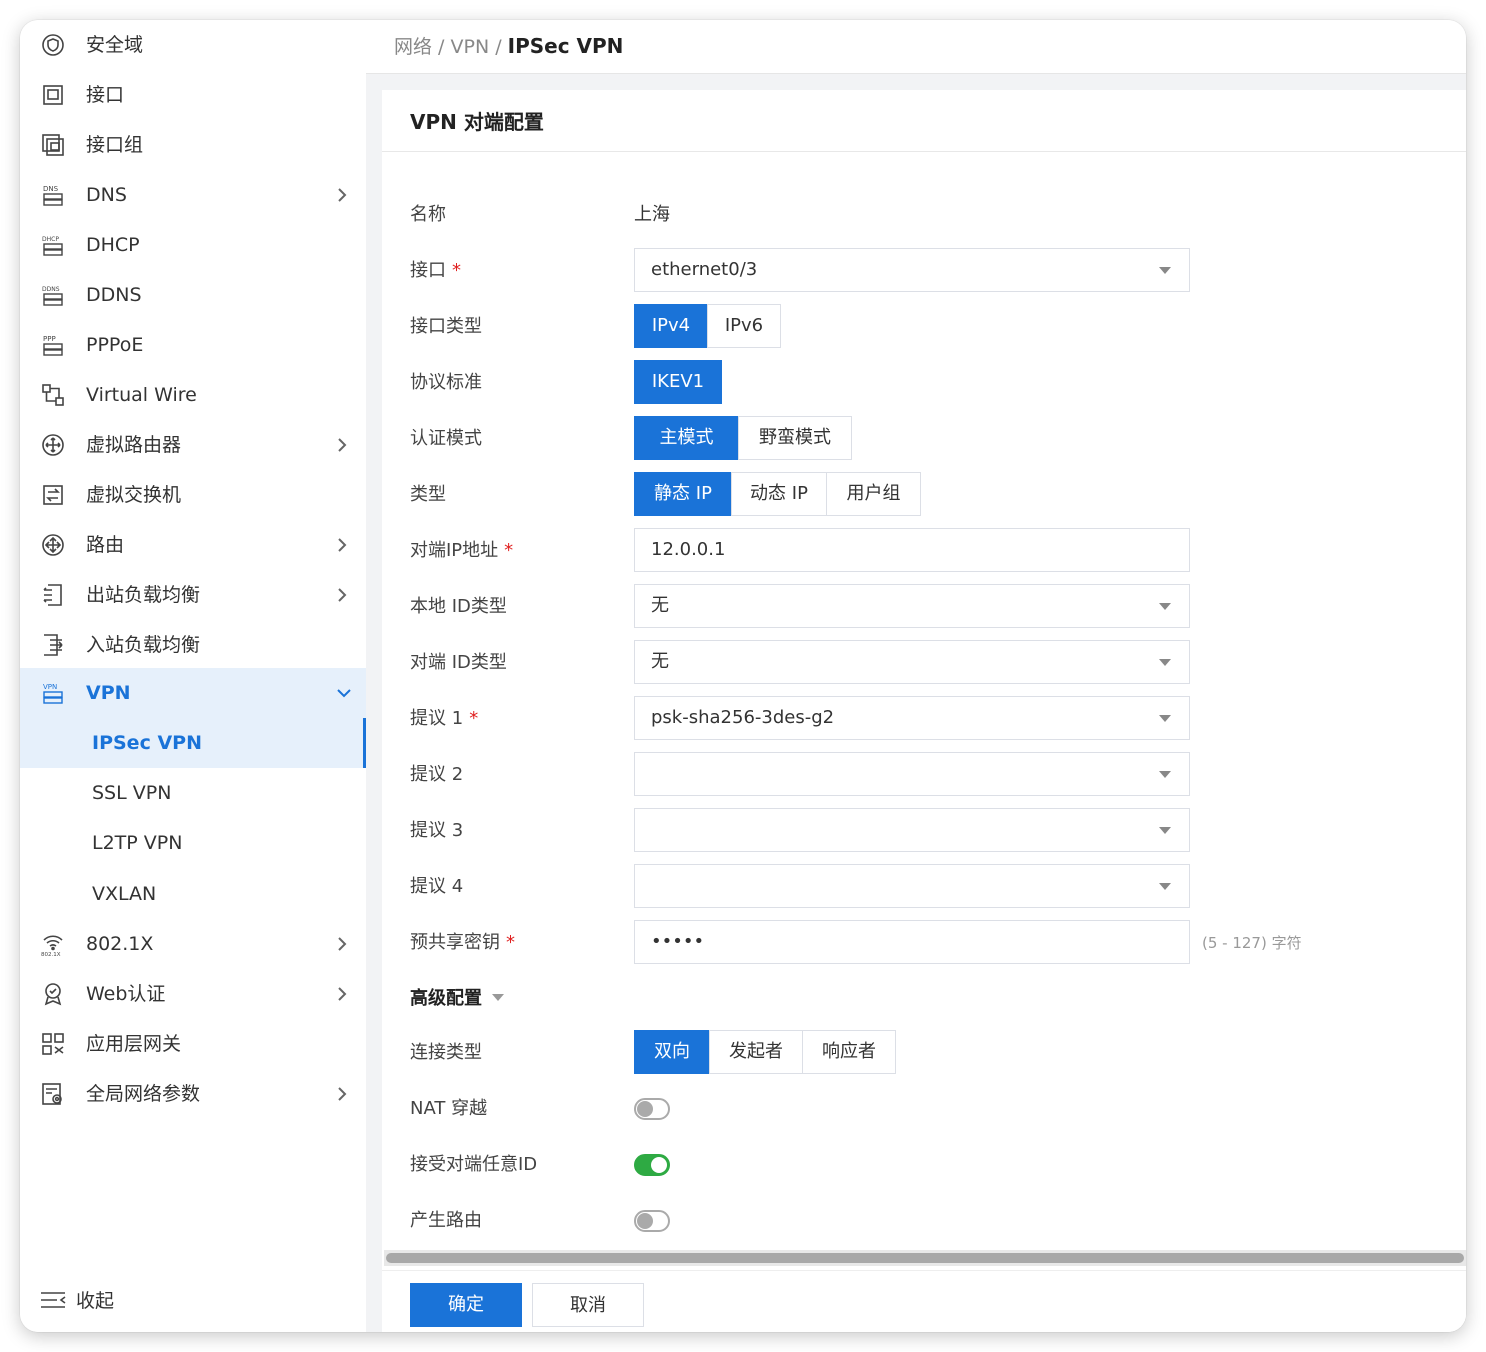 This screenshot has width=1486, height=1352. I want to click on proposal-2-select, so click(912, 774).